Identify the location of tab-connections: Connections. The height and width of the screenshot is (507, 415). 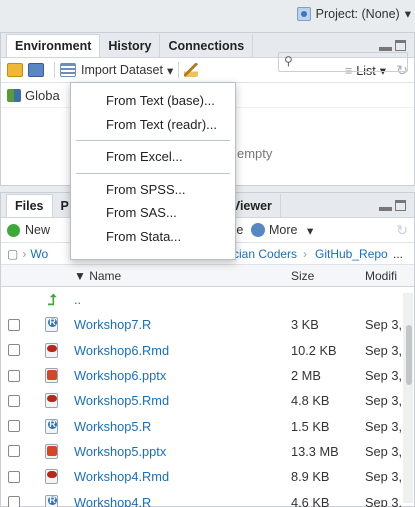
(207, 45).